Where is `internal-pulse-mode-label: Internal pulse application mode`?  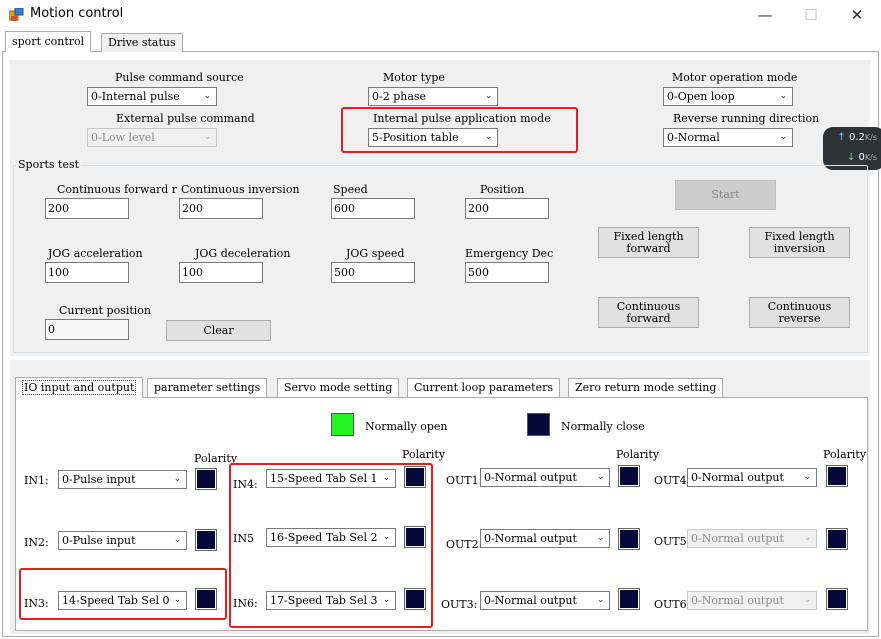 internal-pulse-mode-label: Internal pulse application mode is located at coordinates (462, 118).